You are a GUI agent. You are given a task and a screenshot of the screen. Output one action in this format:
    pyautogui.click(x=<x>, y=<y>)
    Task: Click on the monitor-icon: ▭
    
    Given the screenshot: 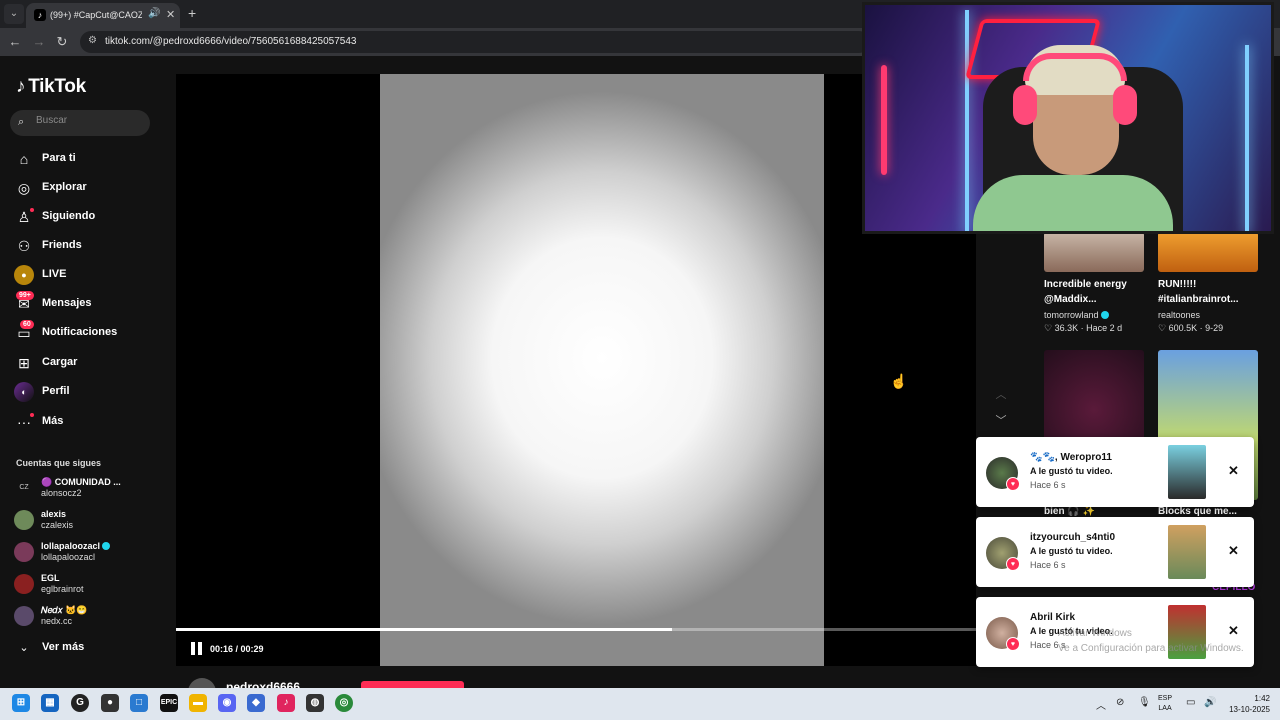 What is the action you would take?
    pyautogui.click(x=1190, y=702)
    